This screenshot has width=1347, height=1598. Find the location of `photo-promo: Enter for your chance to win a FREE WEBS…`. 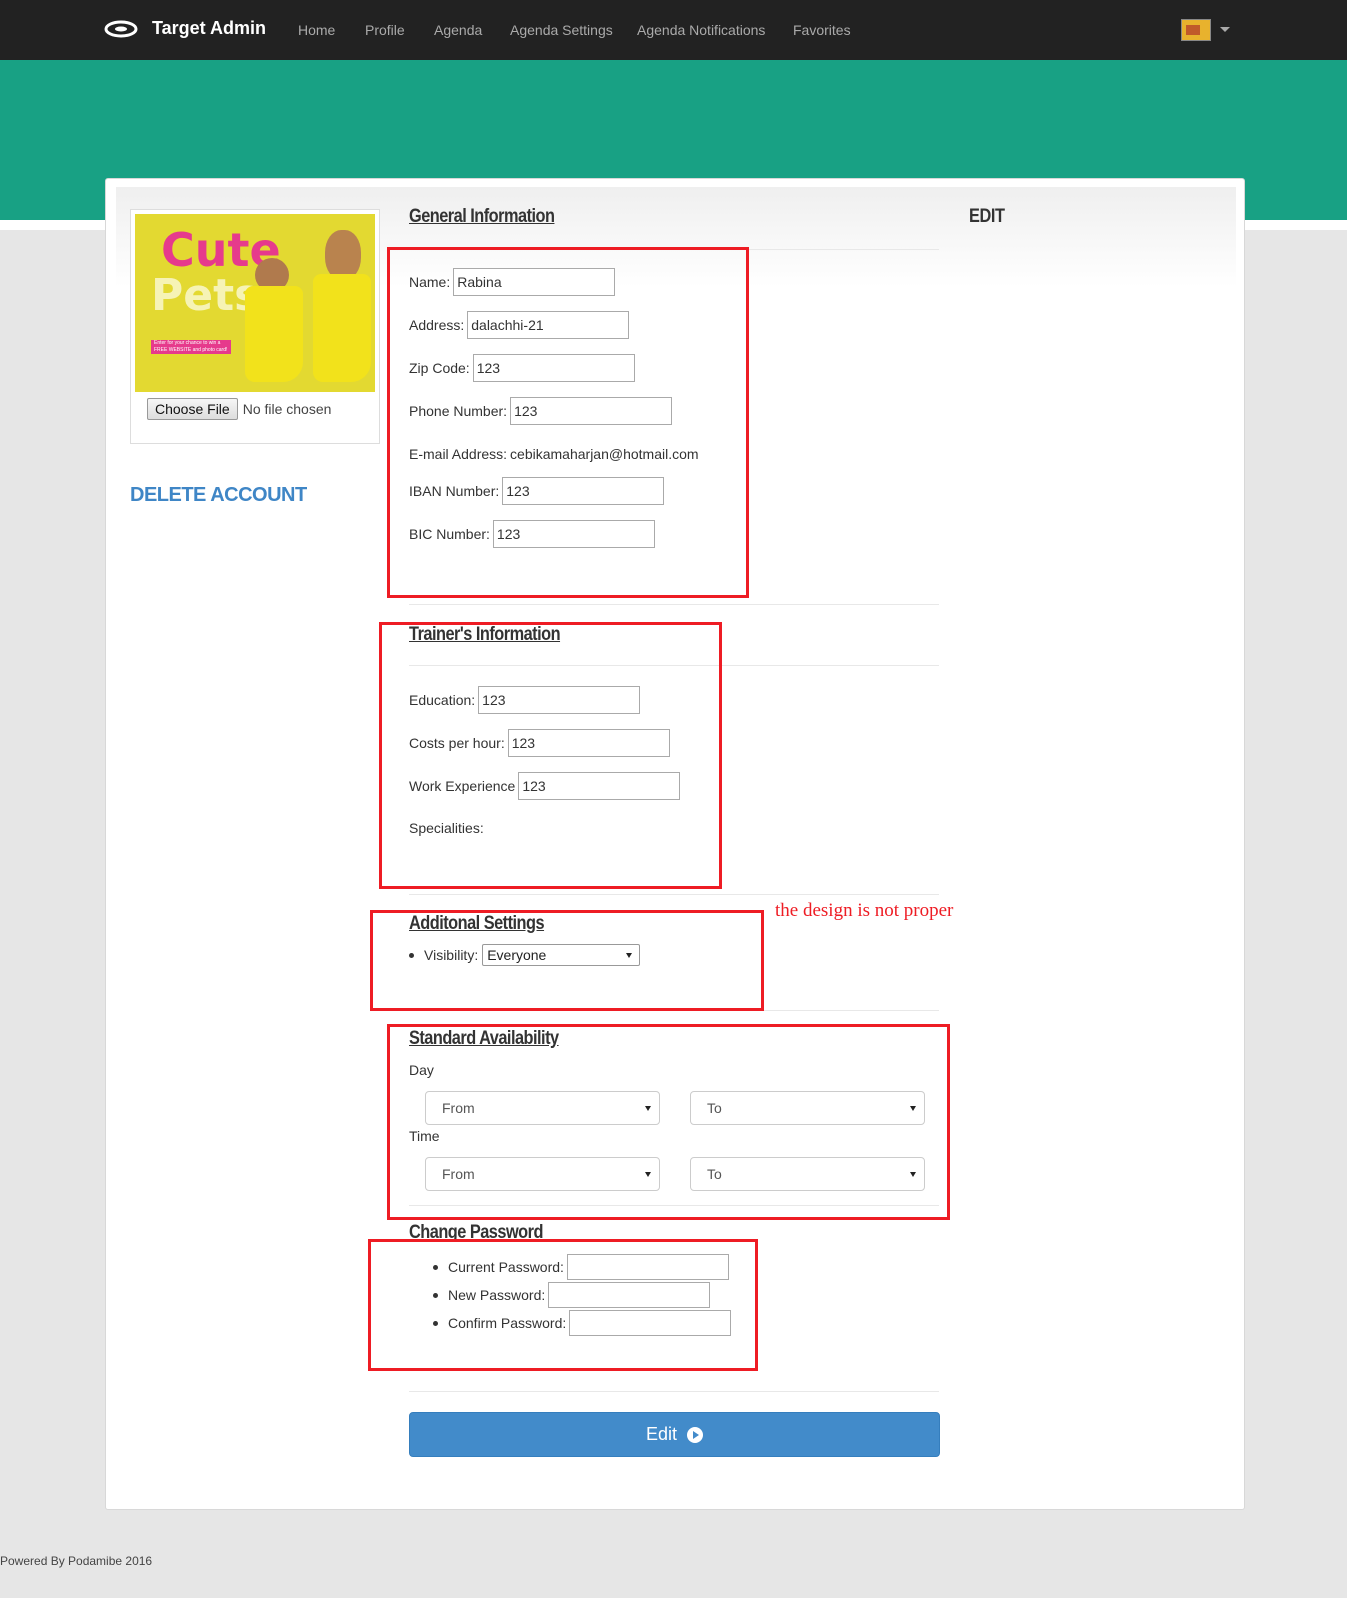

photo-promo: Enter for your chance to win a FREE WEBS… is located at coordinates (191, 347).